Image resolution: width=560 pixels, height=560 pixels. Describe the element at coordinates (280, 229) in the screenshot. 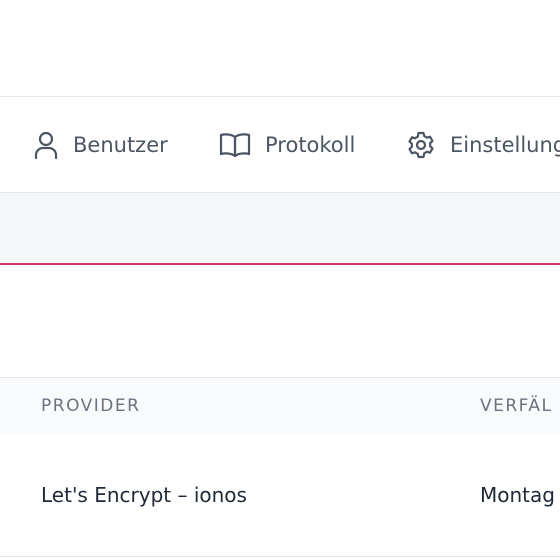

I see `sub-bar` at that location.